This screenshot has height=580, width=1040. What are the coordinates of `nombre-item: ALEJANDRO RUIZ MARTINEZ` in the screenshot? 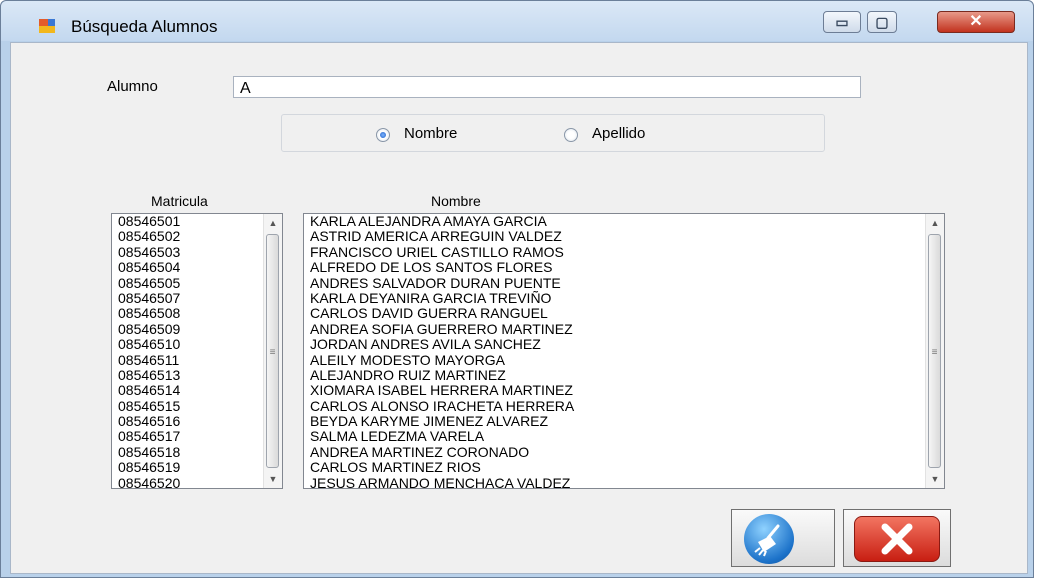 It's located at (615, 375).